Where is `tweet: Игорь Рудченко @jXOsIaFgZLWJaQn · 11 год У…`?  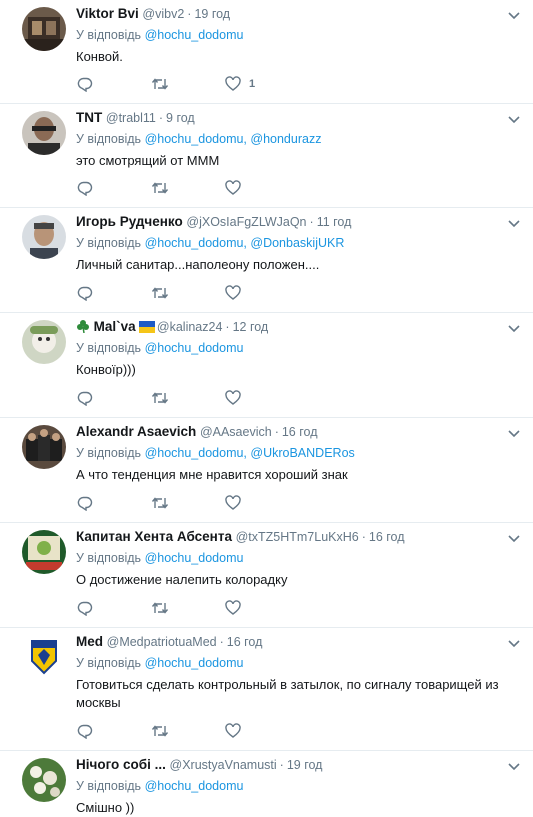
tweet: Игорь Рудченко @jXOsIaFgZLWJaQn · 11 год У… is located at coordinates (266, 260).